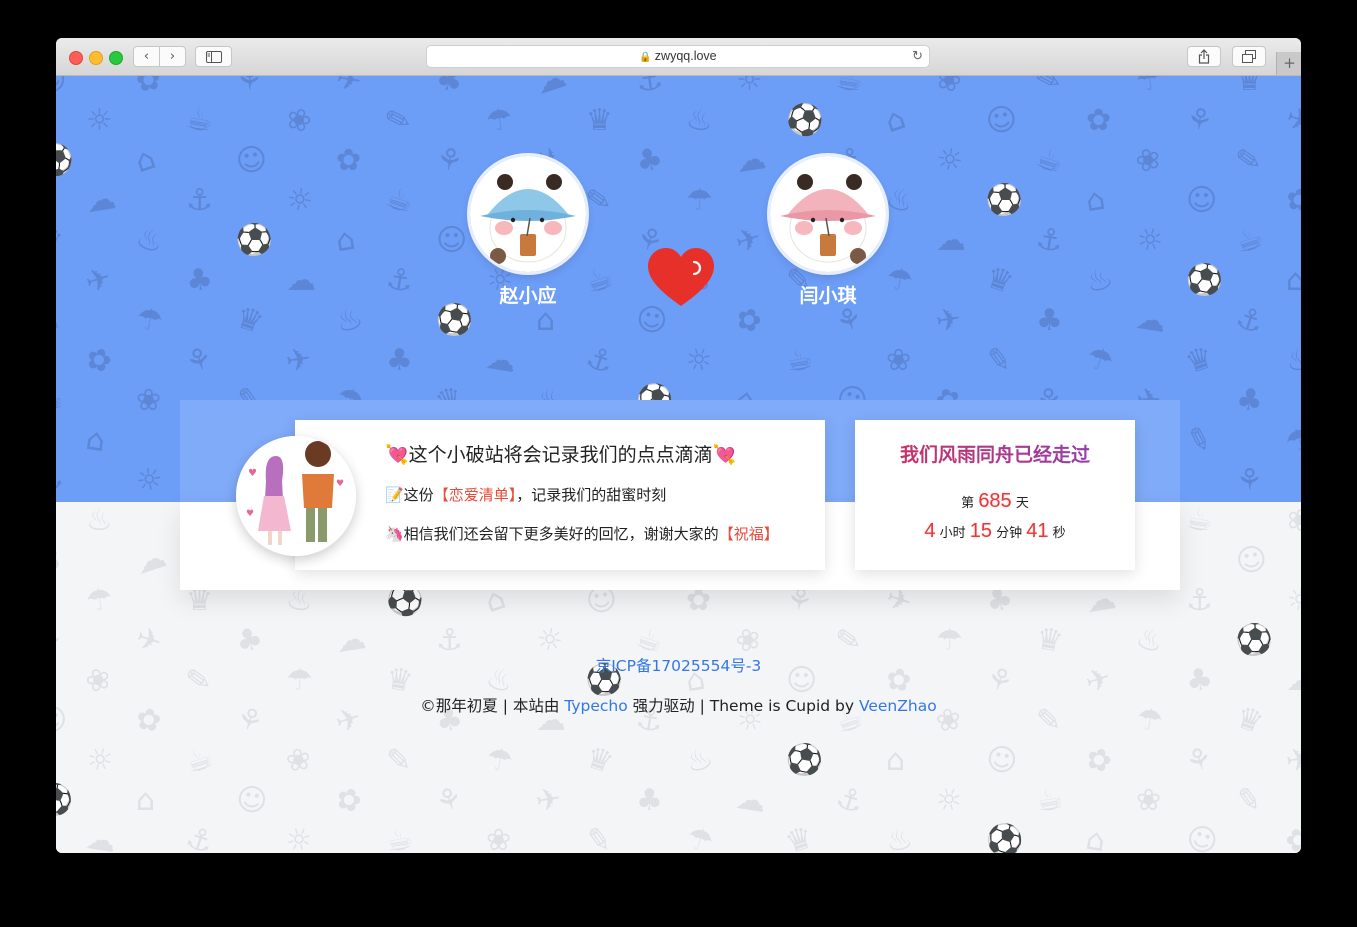 This screenshot has width=1357, height=927. Describe the element at coordinates (681, 277) in the screenshot. I see `heart-icon` at that location.